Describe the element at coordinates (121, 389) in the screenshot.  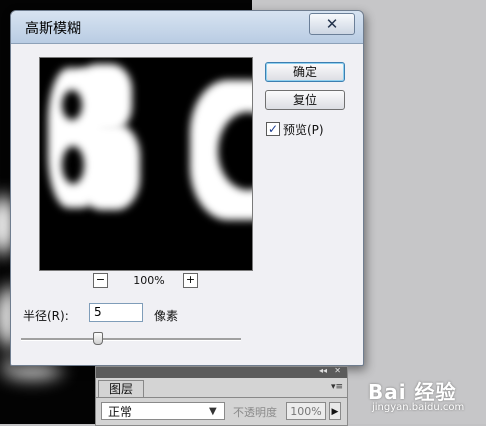
I see `tab-layers: 图层` at that location.